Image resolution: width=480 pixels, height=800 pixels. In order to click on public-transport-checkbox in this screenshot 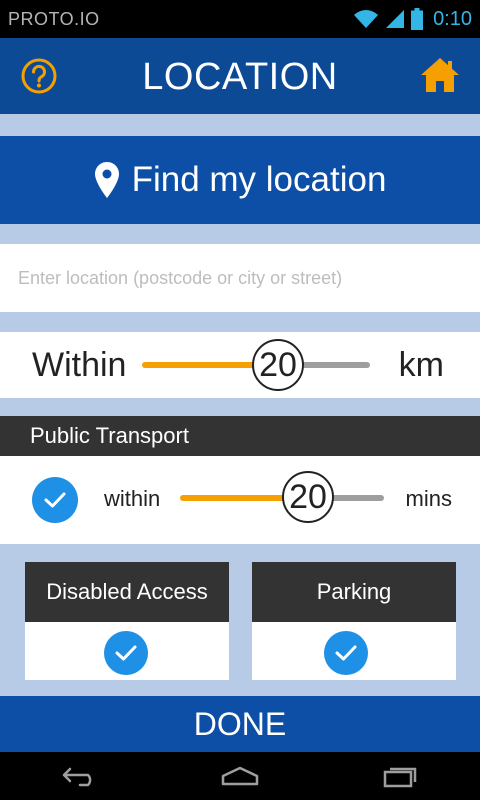, I will do `click(55, 500)`.